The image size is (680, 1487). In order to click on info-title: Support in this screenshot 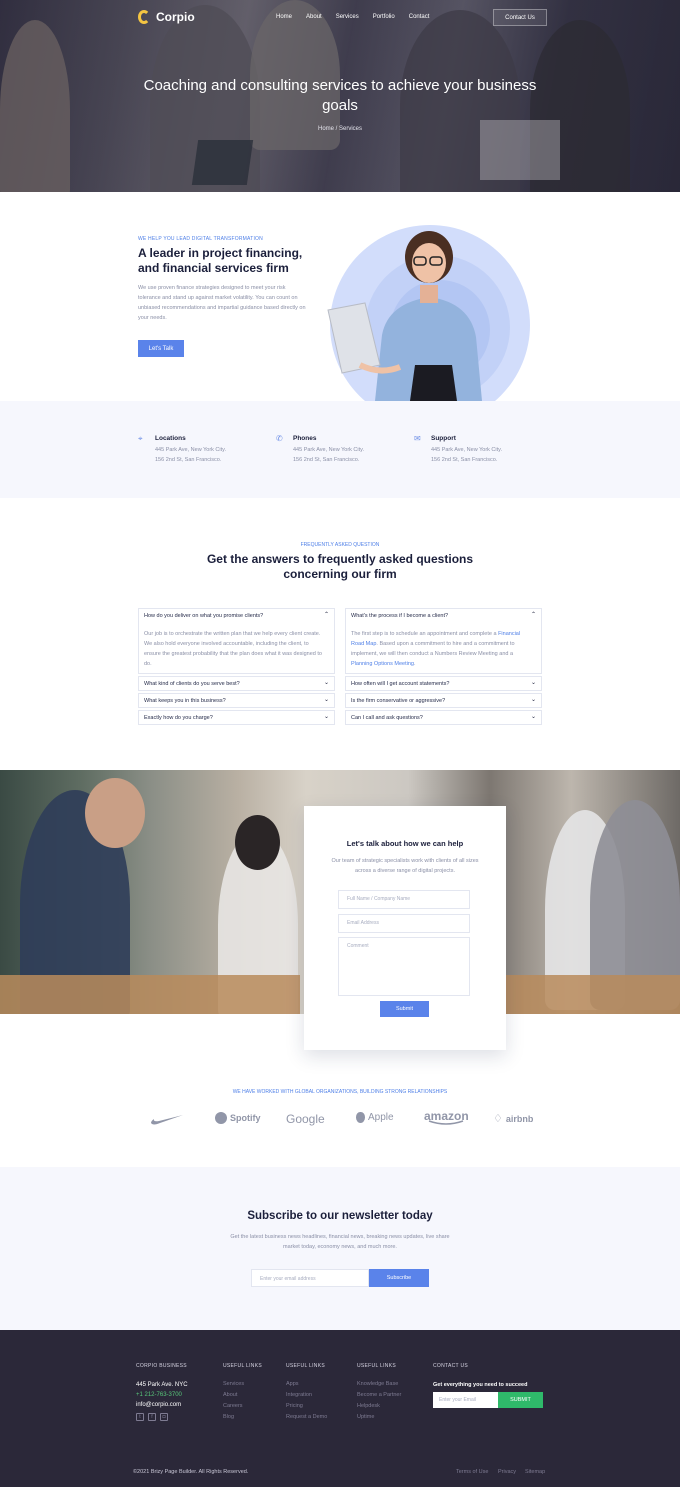, I will do `click(443, 438)`.